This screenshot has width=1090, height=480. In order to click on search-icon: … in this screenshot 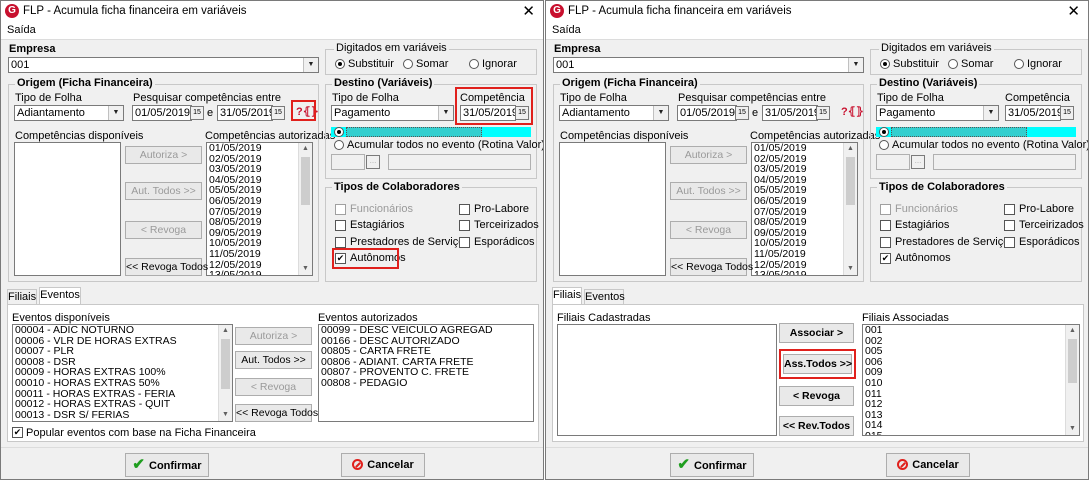, I will do `click(918, 162)`.